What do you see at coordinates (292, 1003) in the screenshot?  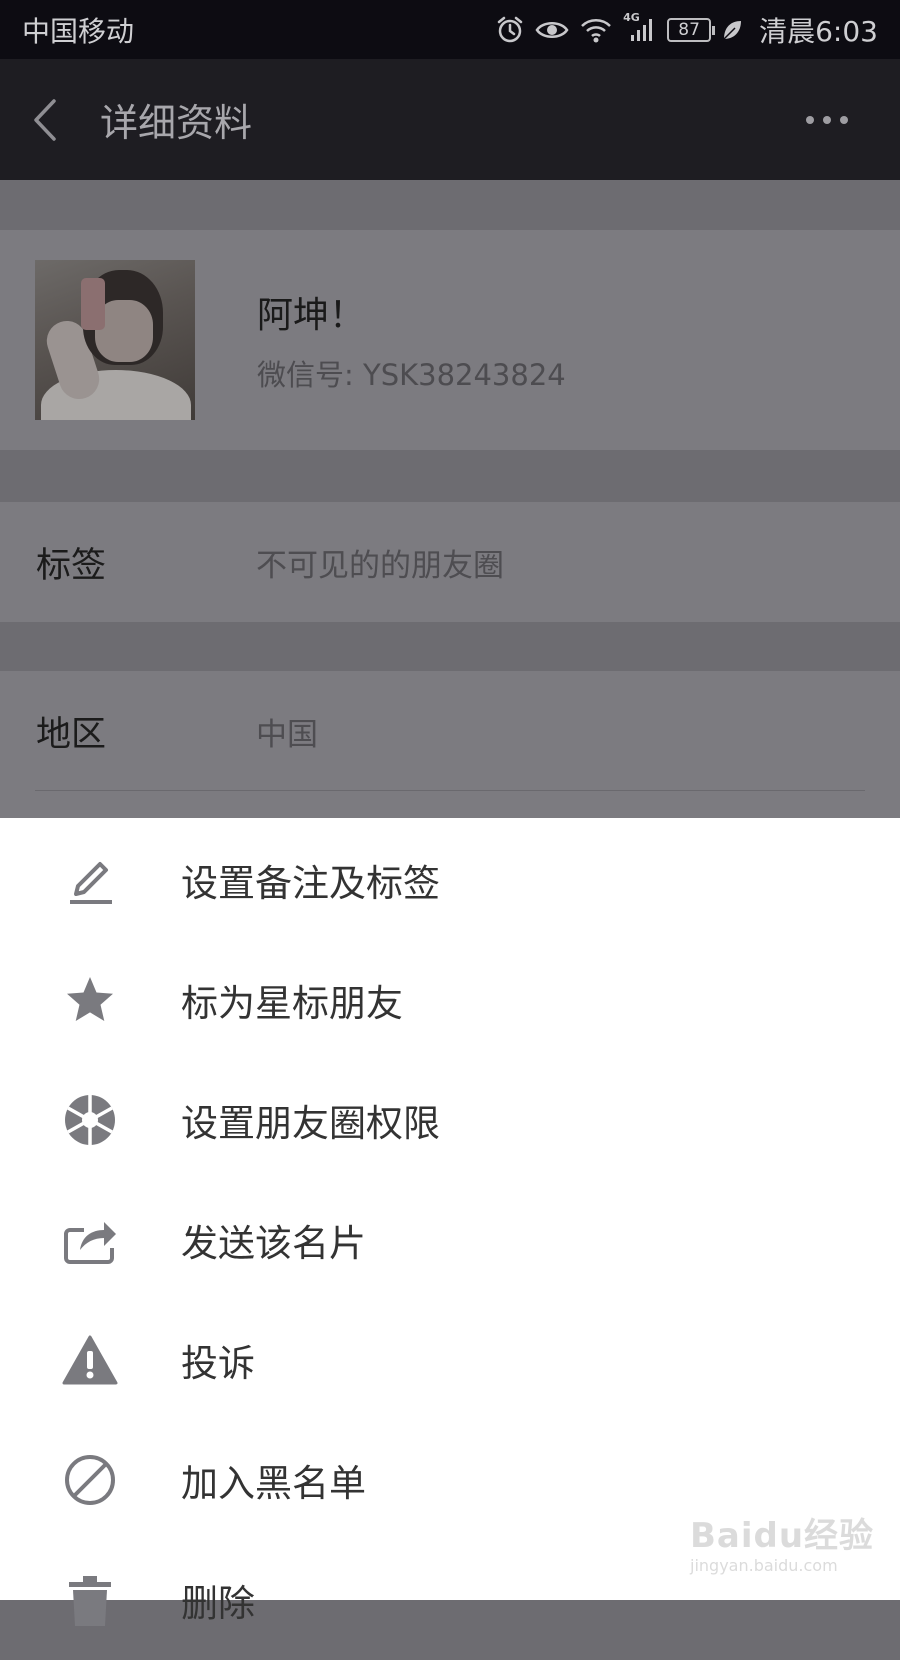 I see `menu-item-label: 标为星标朋友` at bounding box center [292, 1003].